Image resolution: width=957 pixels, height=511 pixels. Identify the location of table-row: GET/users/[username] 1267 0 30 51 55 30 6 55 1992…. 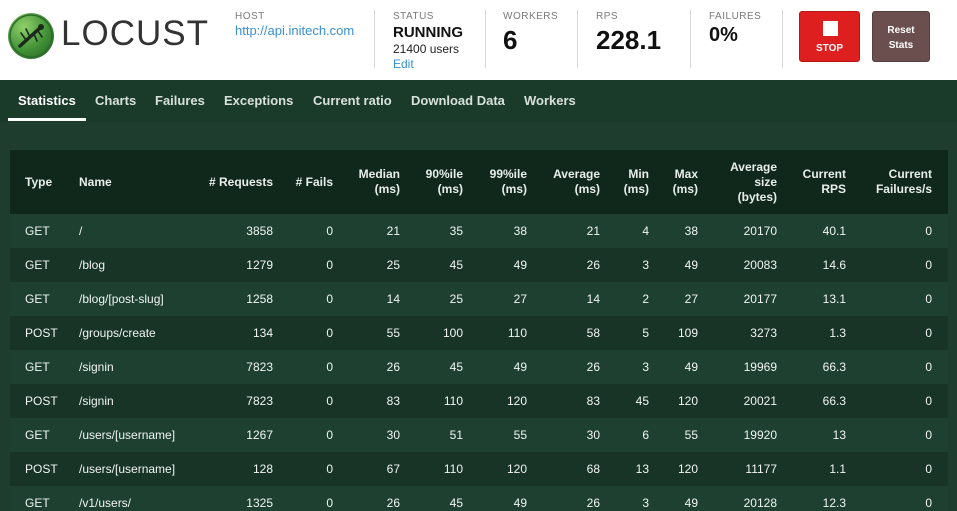
(479, 435).